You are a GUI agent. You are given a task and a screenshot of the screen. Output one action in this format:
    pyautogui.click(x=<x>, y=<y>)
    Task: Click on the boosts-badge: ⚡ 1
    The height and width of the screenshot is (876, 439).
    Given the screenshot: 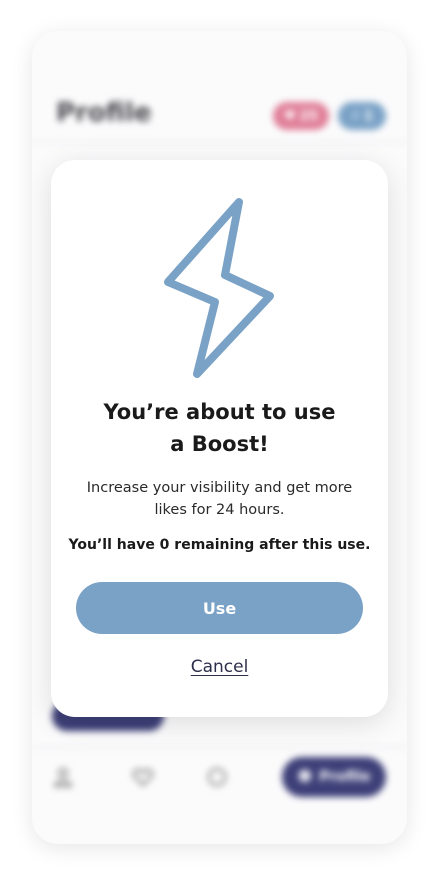 What is the action you would take?
    pyautogui.click(x=362, y=116)
    